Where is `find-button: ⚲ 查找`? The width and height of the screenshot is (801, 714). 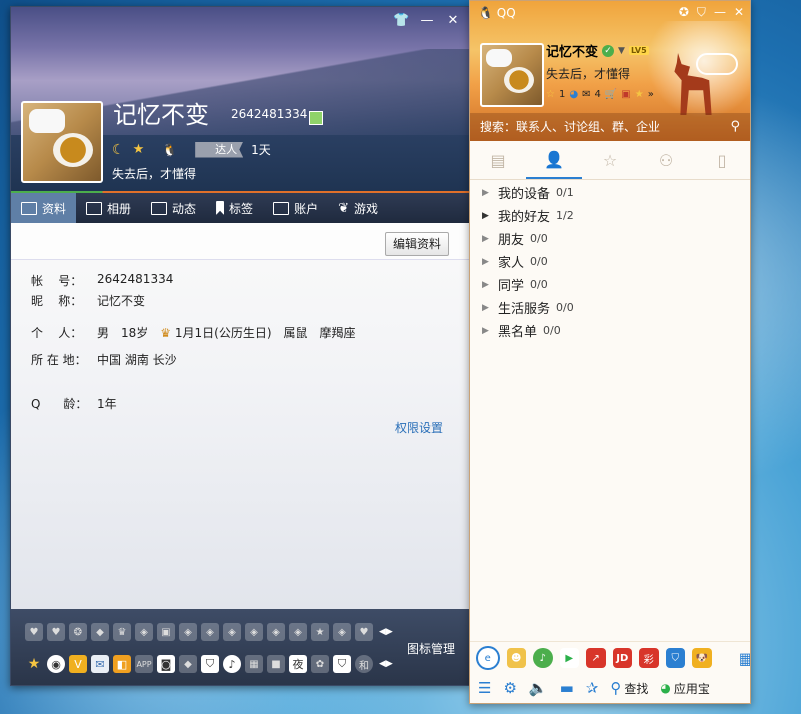 find-button: ⚲ 查找 is located at coordinates (629, 688).